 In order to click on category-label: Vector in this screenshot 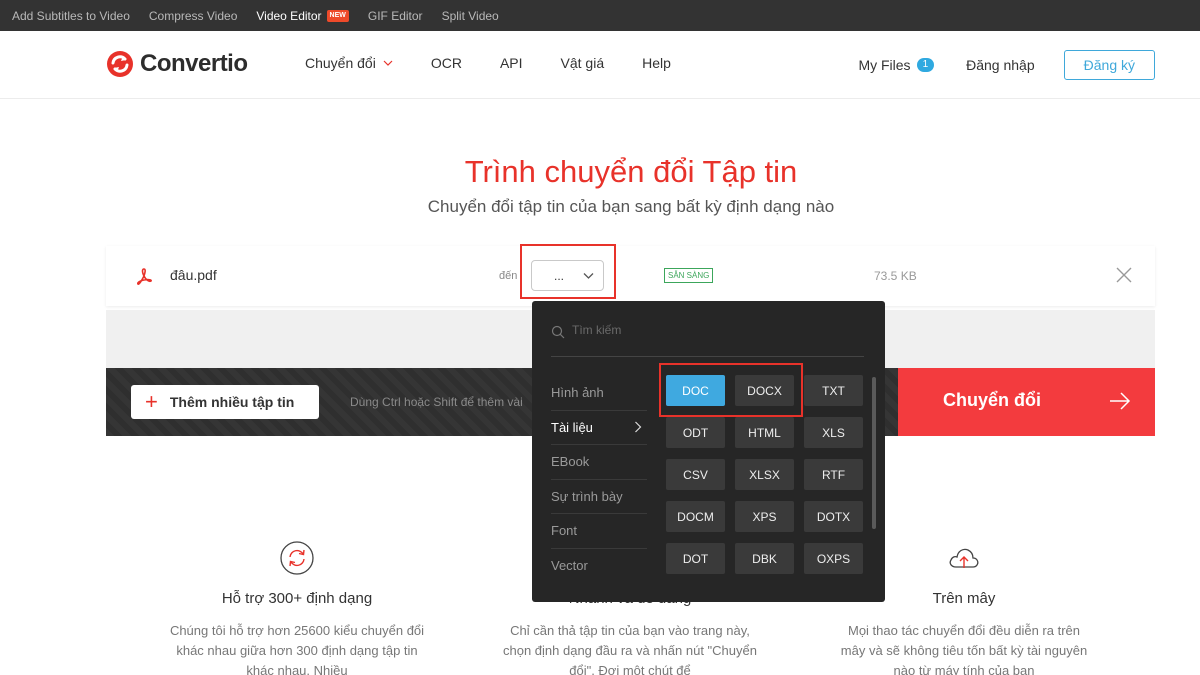, I will do `click(569, 566)`.